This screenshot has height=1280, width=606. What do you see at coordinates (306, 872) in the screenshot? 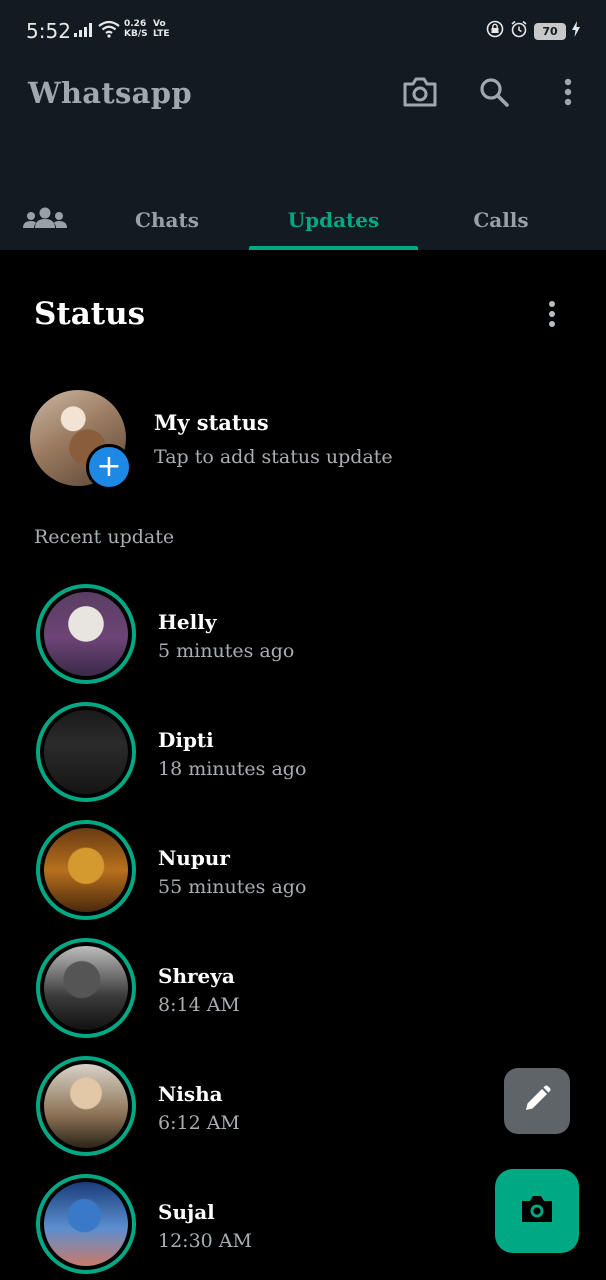
I see `list-item: Nupur 55 minutes ago` at bounding box center [306, 872].